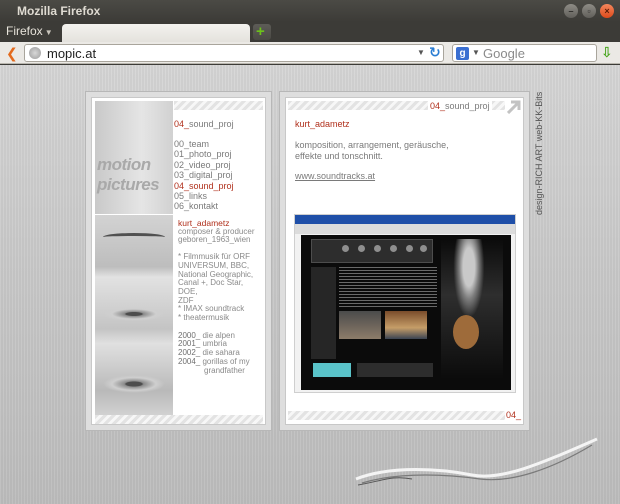 This screenshot has height=504, width=620. I want to click on minimize-button: –, so click(571, 11).